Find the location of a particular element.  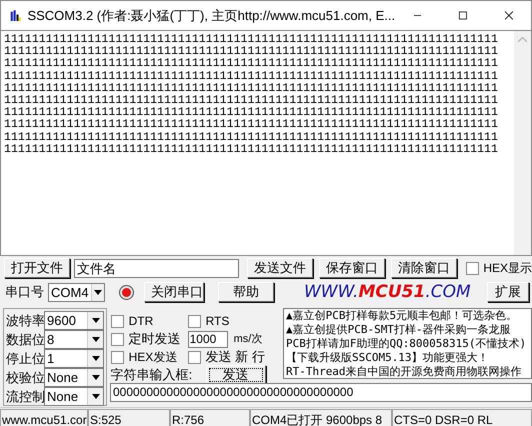

unit-label: ms/次 is located at coordinates (248, 339).